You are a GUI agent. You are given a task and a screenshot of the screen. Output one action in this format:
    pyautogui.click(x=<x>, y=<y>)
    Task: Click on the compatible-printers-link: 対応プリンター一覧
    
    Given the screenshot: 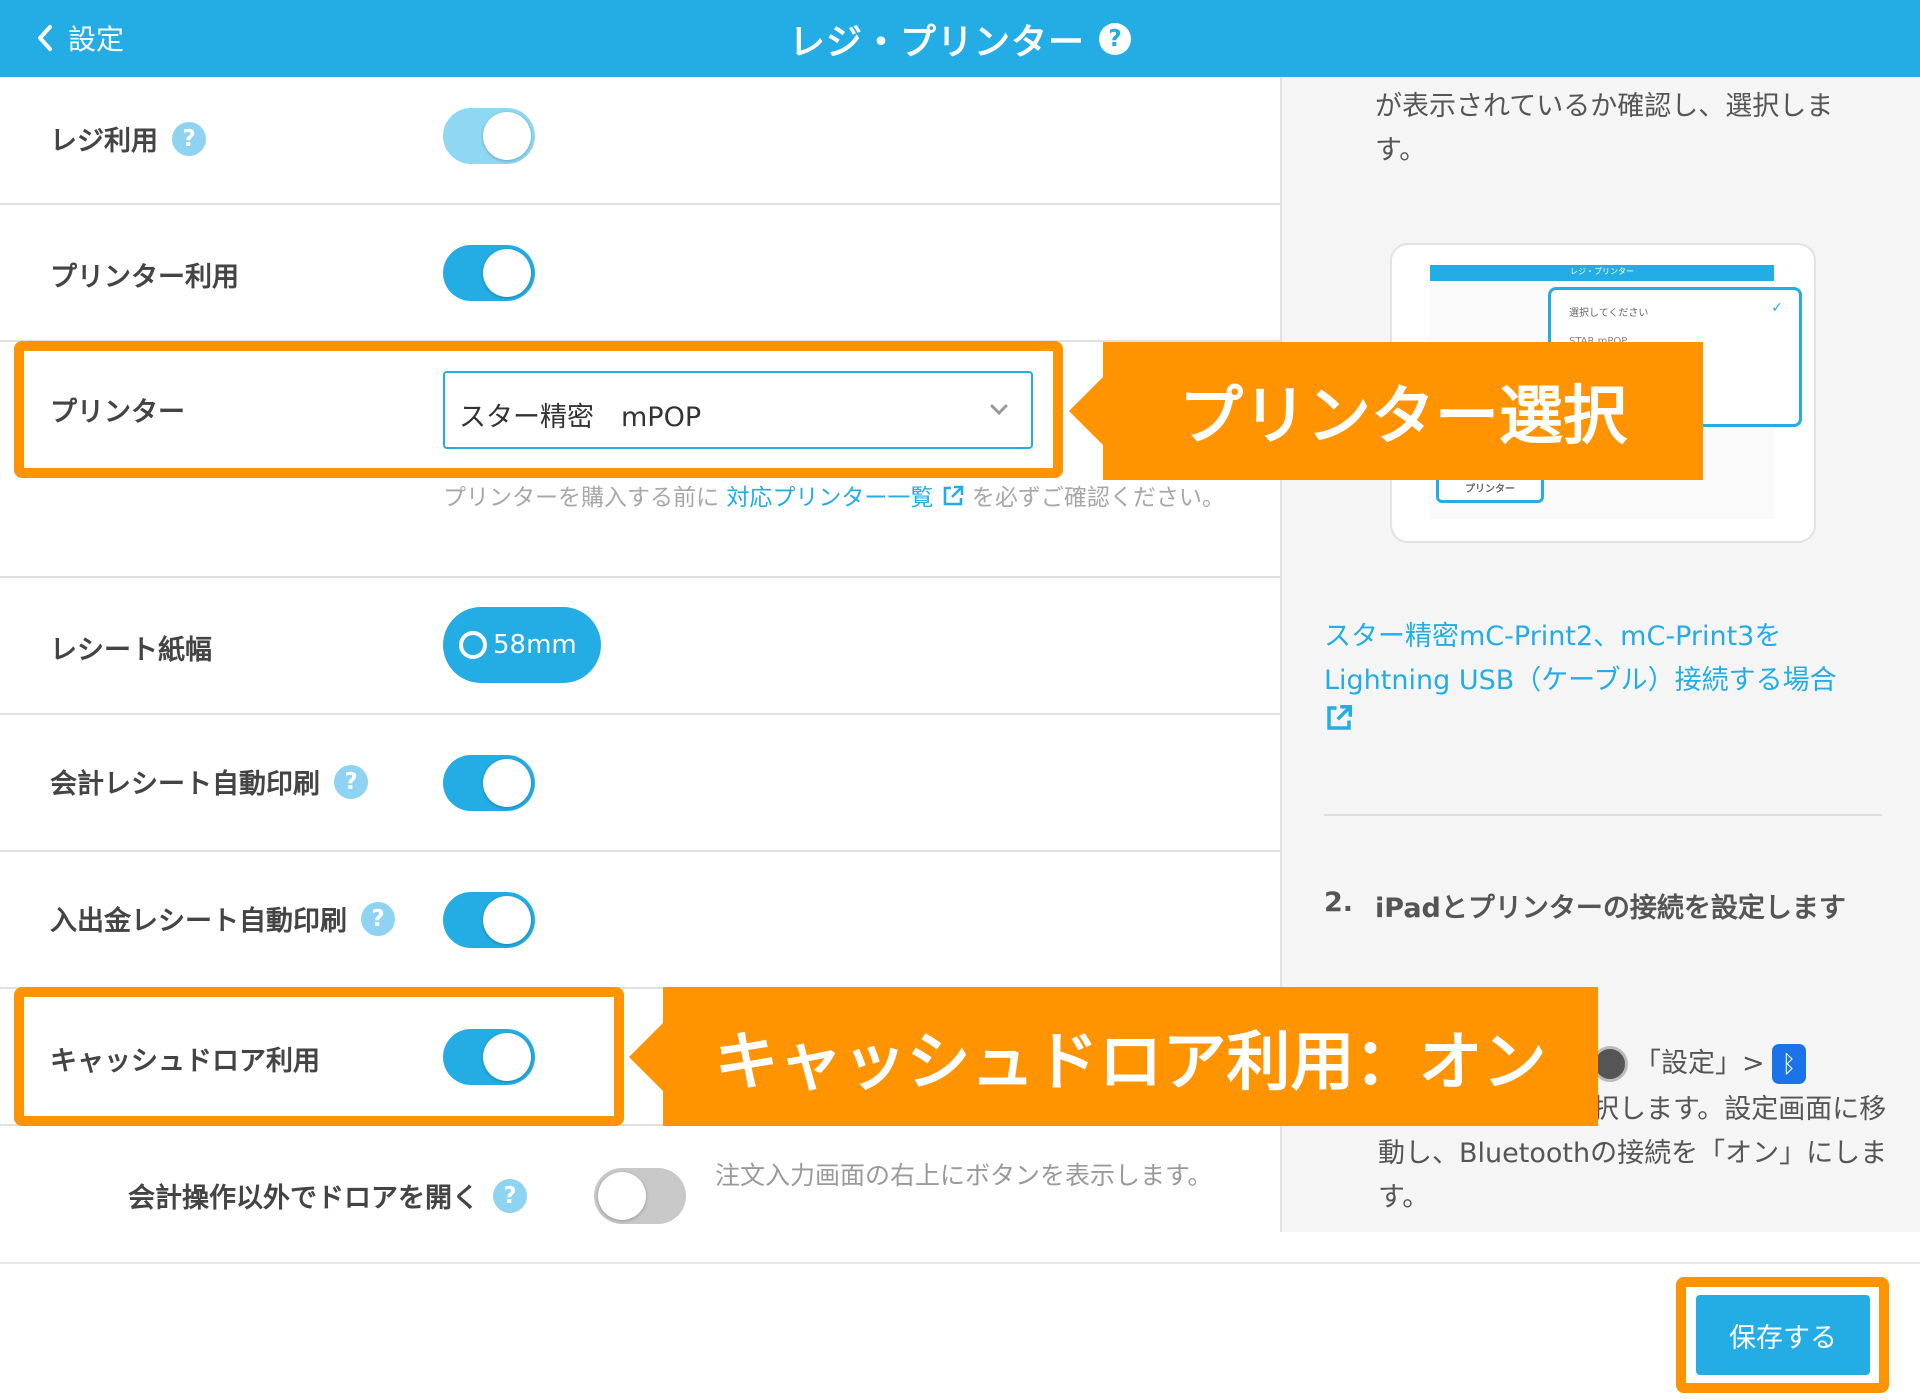 What is the action you would take?
    pyautogui.click(x=845, y=498)
    